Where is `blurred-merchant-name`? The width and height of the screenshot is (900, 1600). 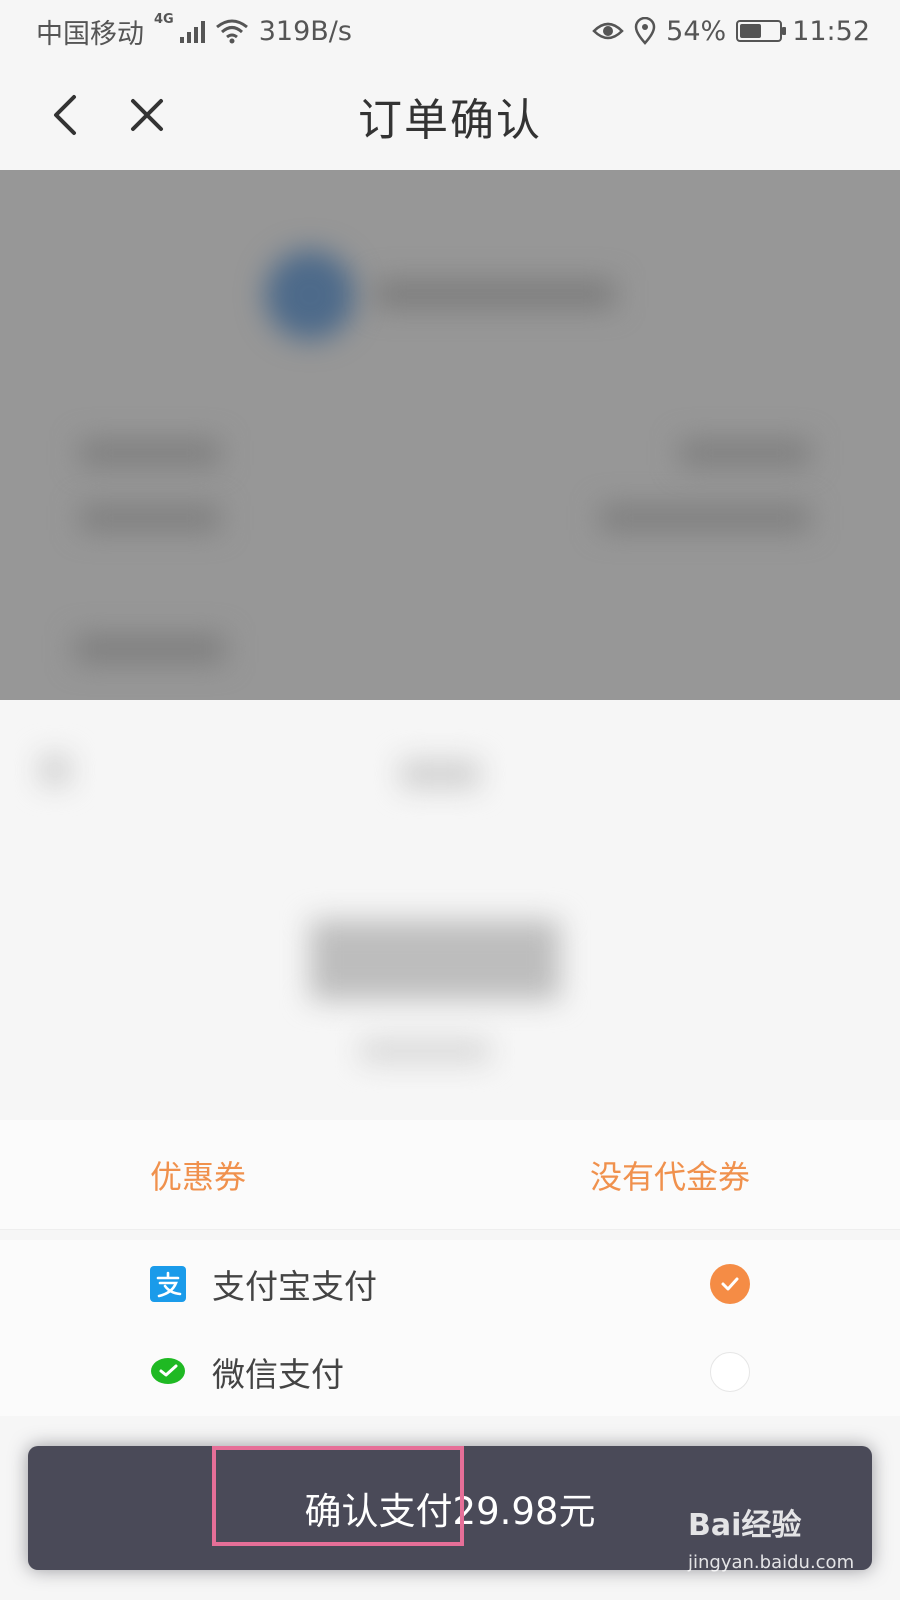
blurred-merchant-name is located at coordinates (495, 294).